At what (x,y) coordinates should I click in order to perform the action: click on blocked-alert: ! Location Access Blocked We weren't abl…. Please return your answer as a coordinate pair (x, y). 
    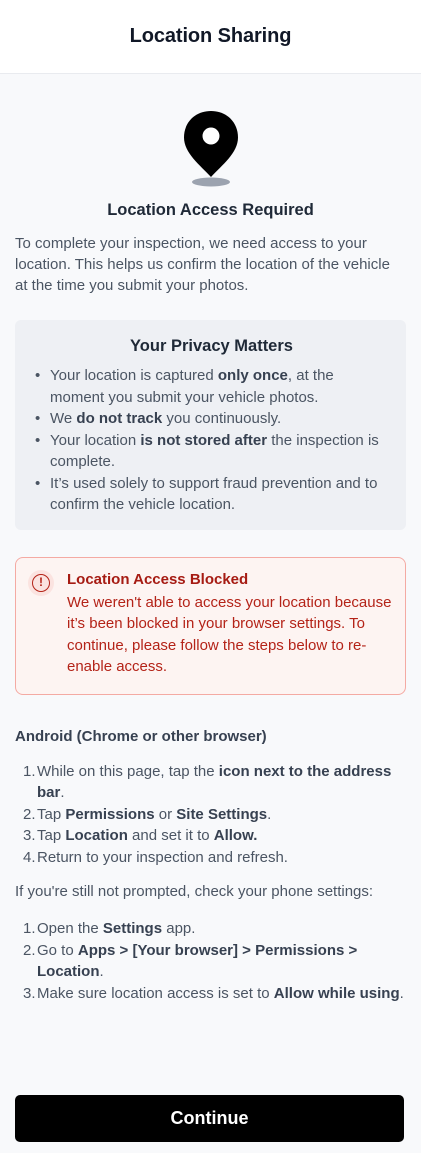
    Looking at the image, I should click on (210, 625).